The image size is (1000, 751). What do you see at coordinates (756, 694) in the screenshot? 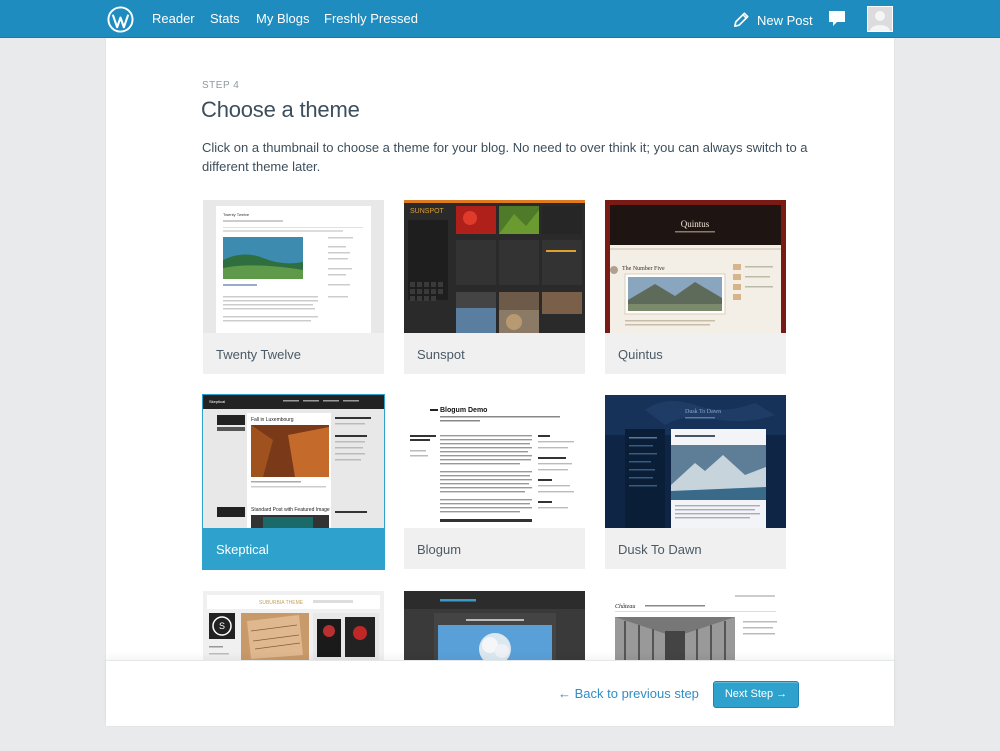
I see `next-step-button: Next Step →` at bounding box center [756, 694].